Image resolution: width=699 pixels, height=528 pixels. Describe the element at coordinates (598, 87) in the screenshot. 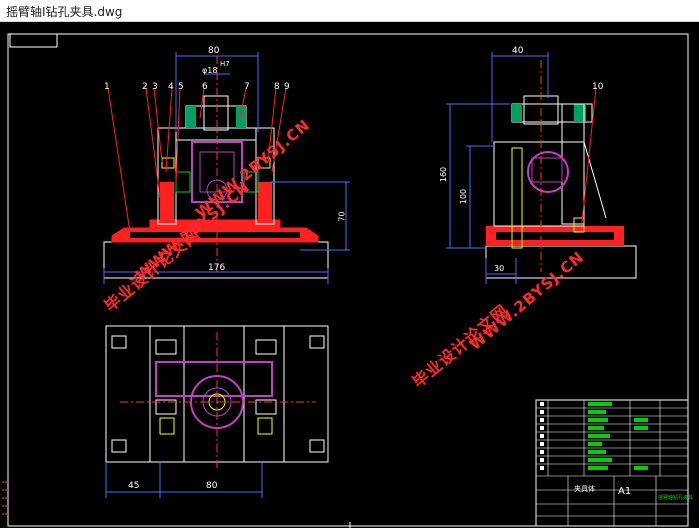

I see `balloon-10: 10` at that location.